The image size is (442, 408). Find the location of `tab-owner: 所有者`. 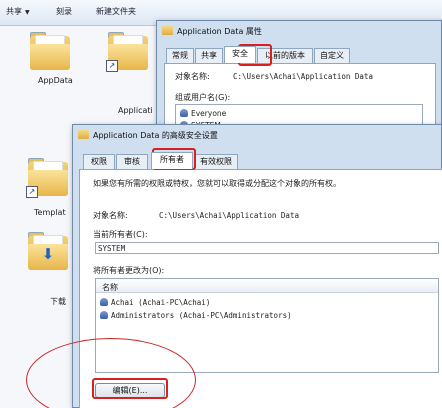

tab-owner: 所有者 is located at coordinates (172, 160).